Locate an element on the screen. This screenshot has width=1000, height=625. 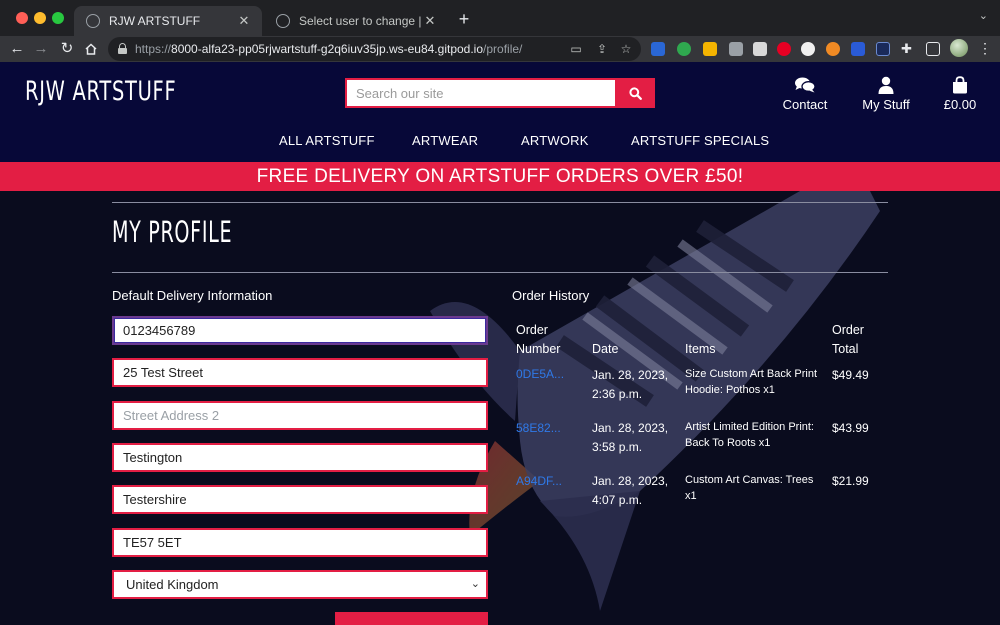
minimize-window-button is located at coordinates (40, 18).